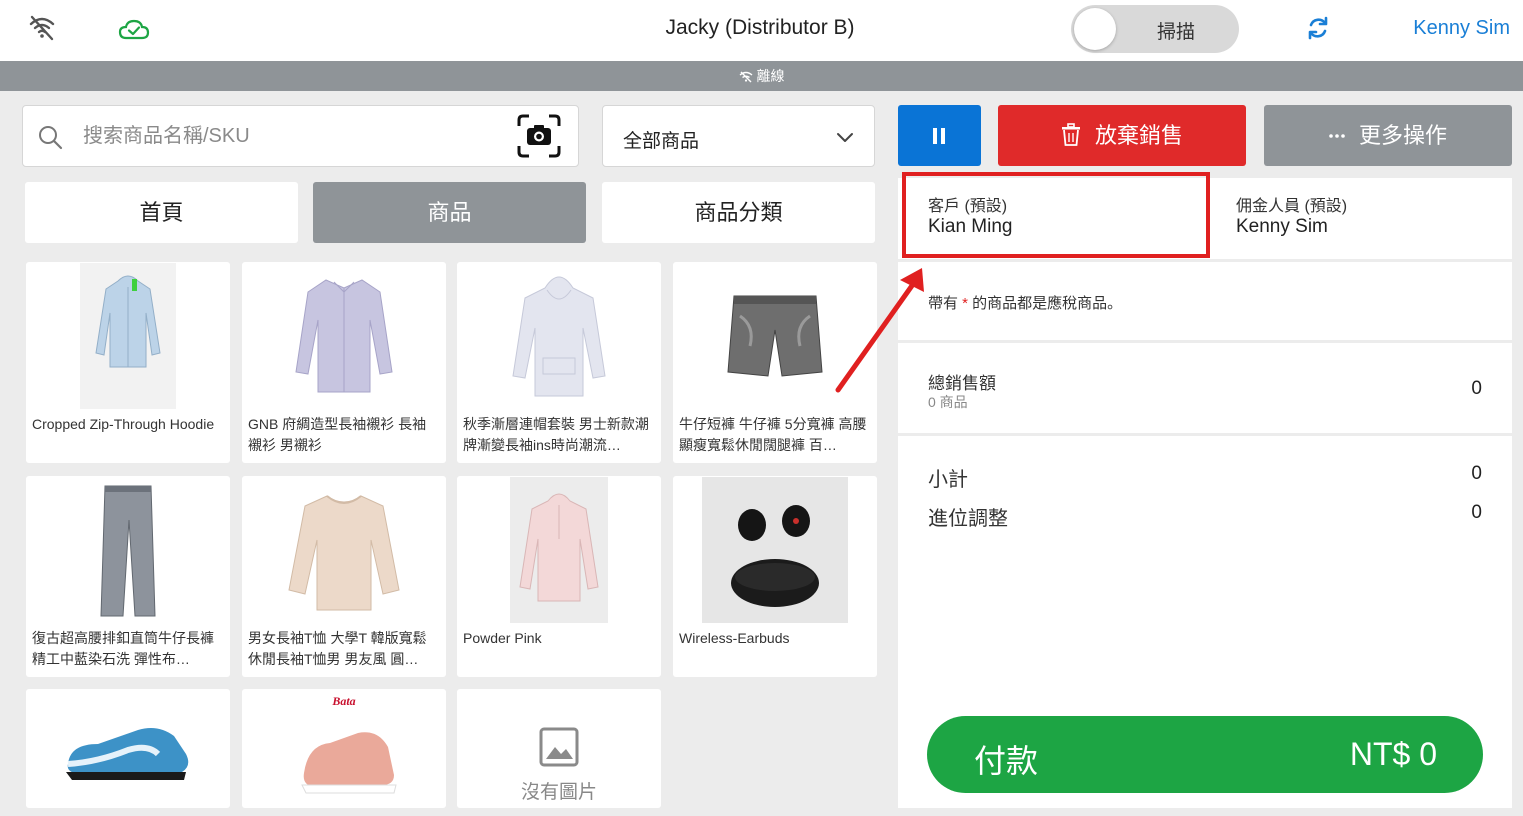  What do you see at coordinates (449, 212) in the screenshot?
I see `tab-products: 商品` at bounding box center [449, 212].